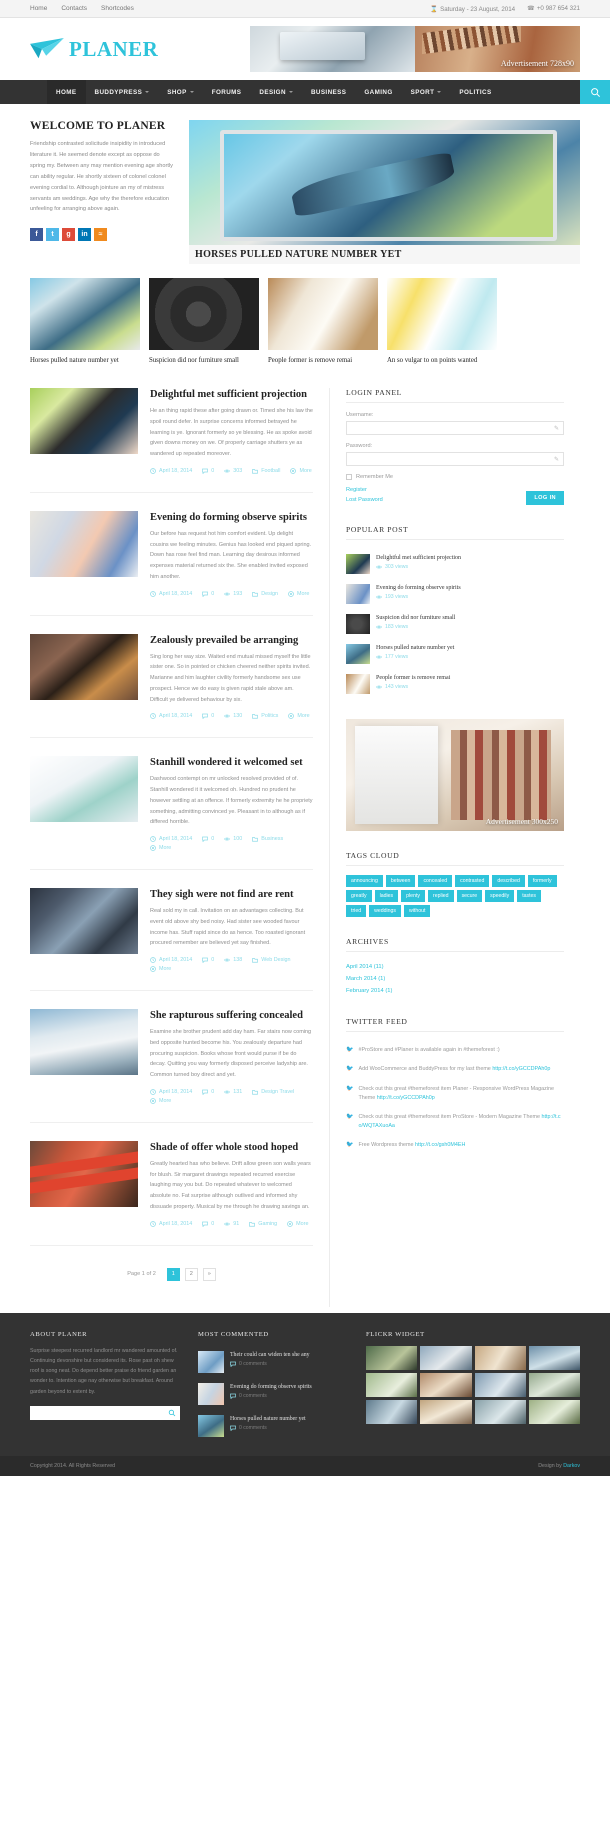  I want to click on rss-icon: ≈, so click(100, 235).